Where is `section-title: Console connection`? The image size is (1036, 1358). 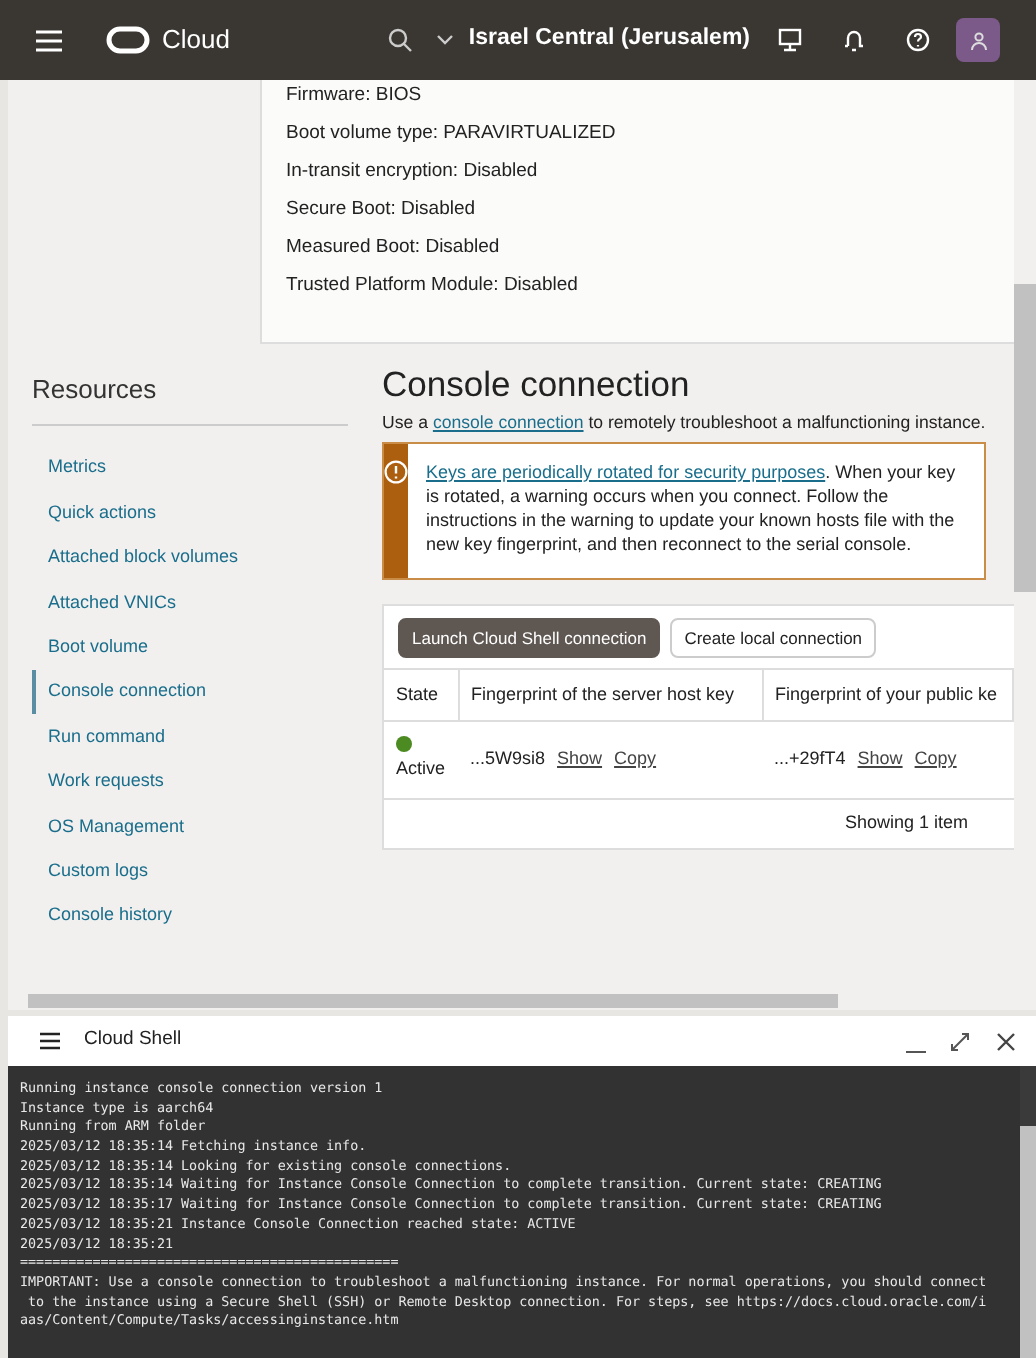 section-title: Console connection is located at coordinates (537, 384).